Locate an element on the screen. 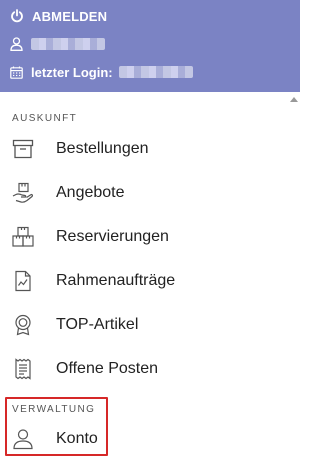 This screenshot has height=470, width=320. archive-box-icon is located at coordinates (23, 149).